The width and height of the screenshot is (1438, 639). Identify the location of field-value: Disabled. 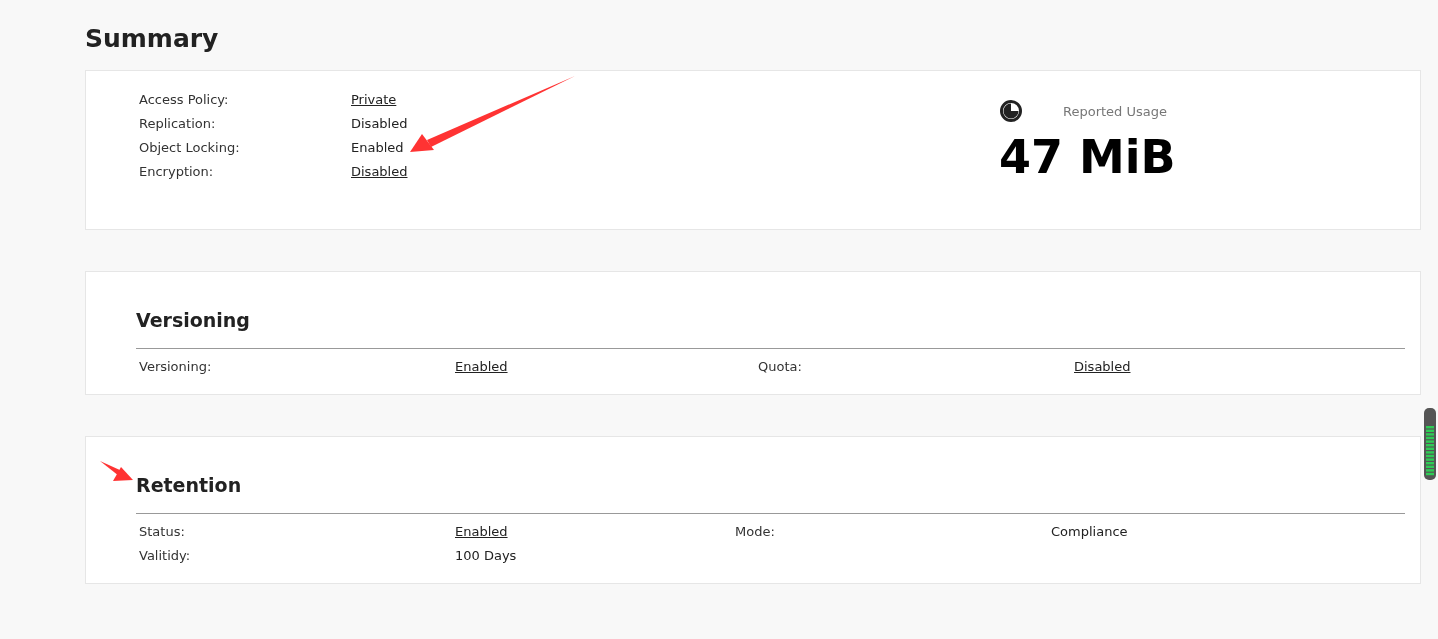
(379, 124).